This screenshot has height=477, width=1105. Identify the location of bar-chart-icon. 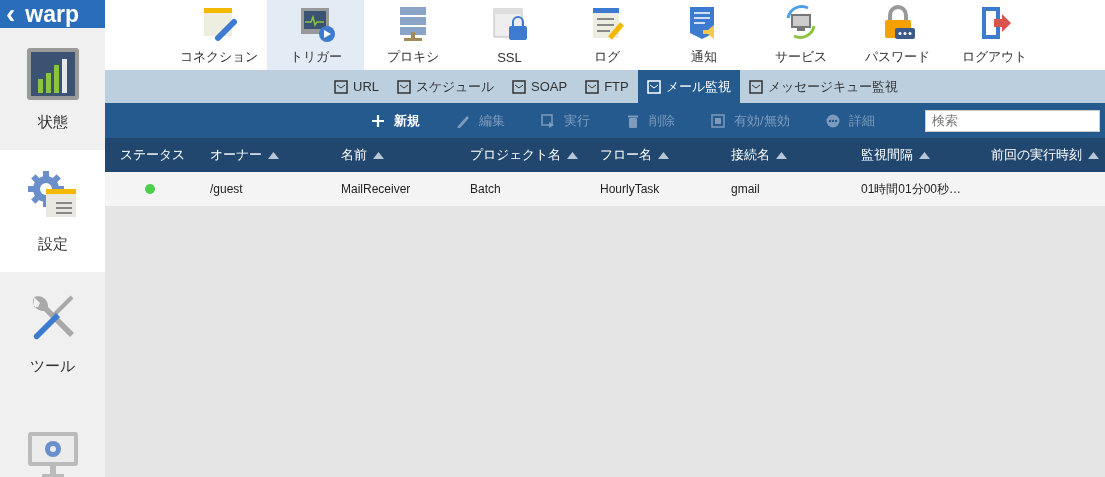
(52, 73).